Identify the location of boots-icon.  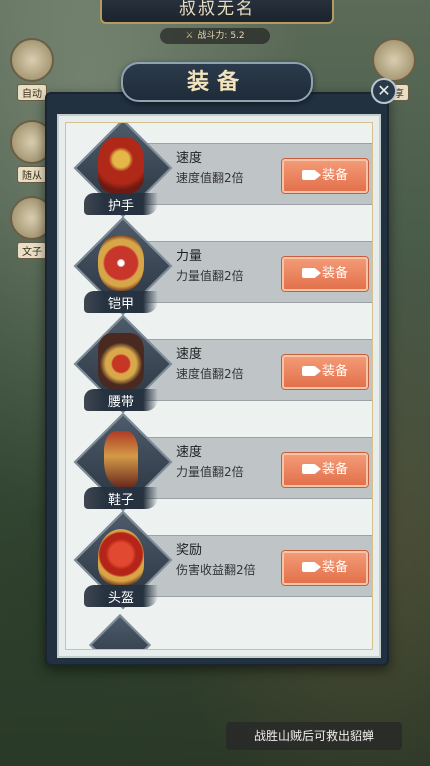
(121, 459).